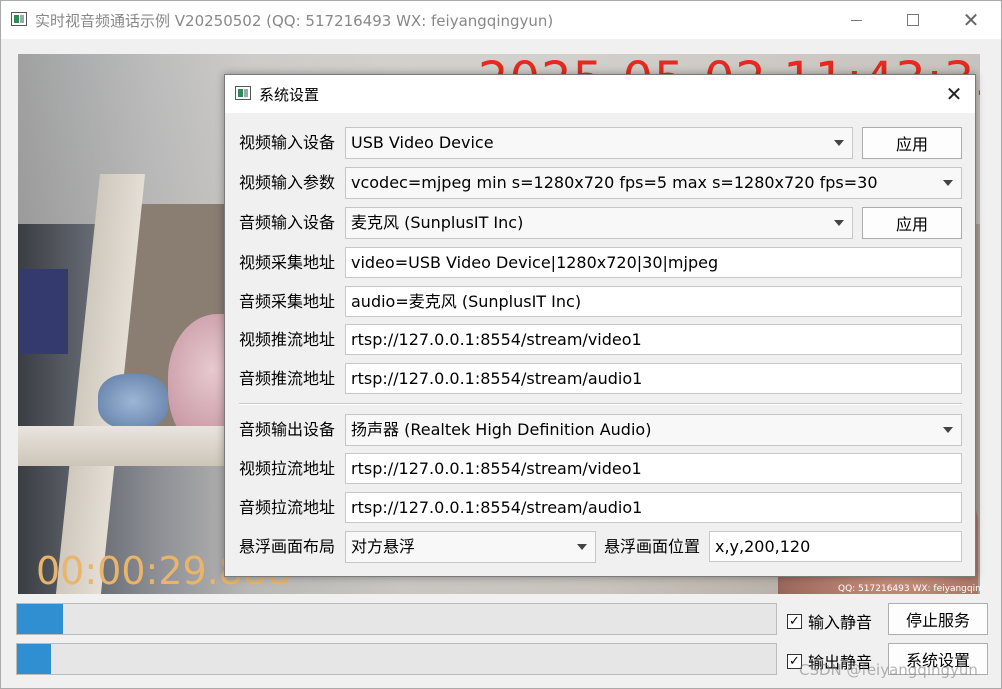 The height and width of the screenshot is (689, 1002). What do you see at coordinates (289, 95) in the screenshot?
I see `dialog-title: 系统设置` at bounding box center [289, 95].